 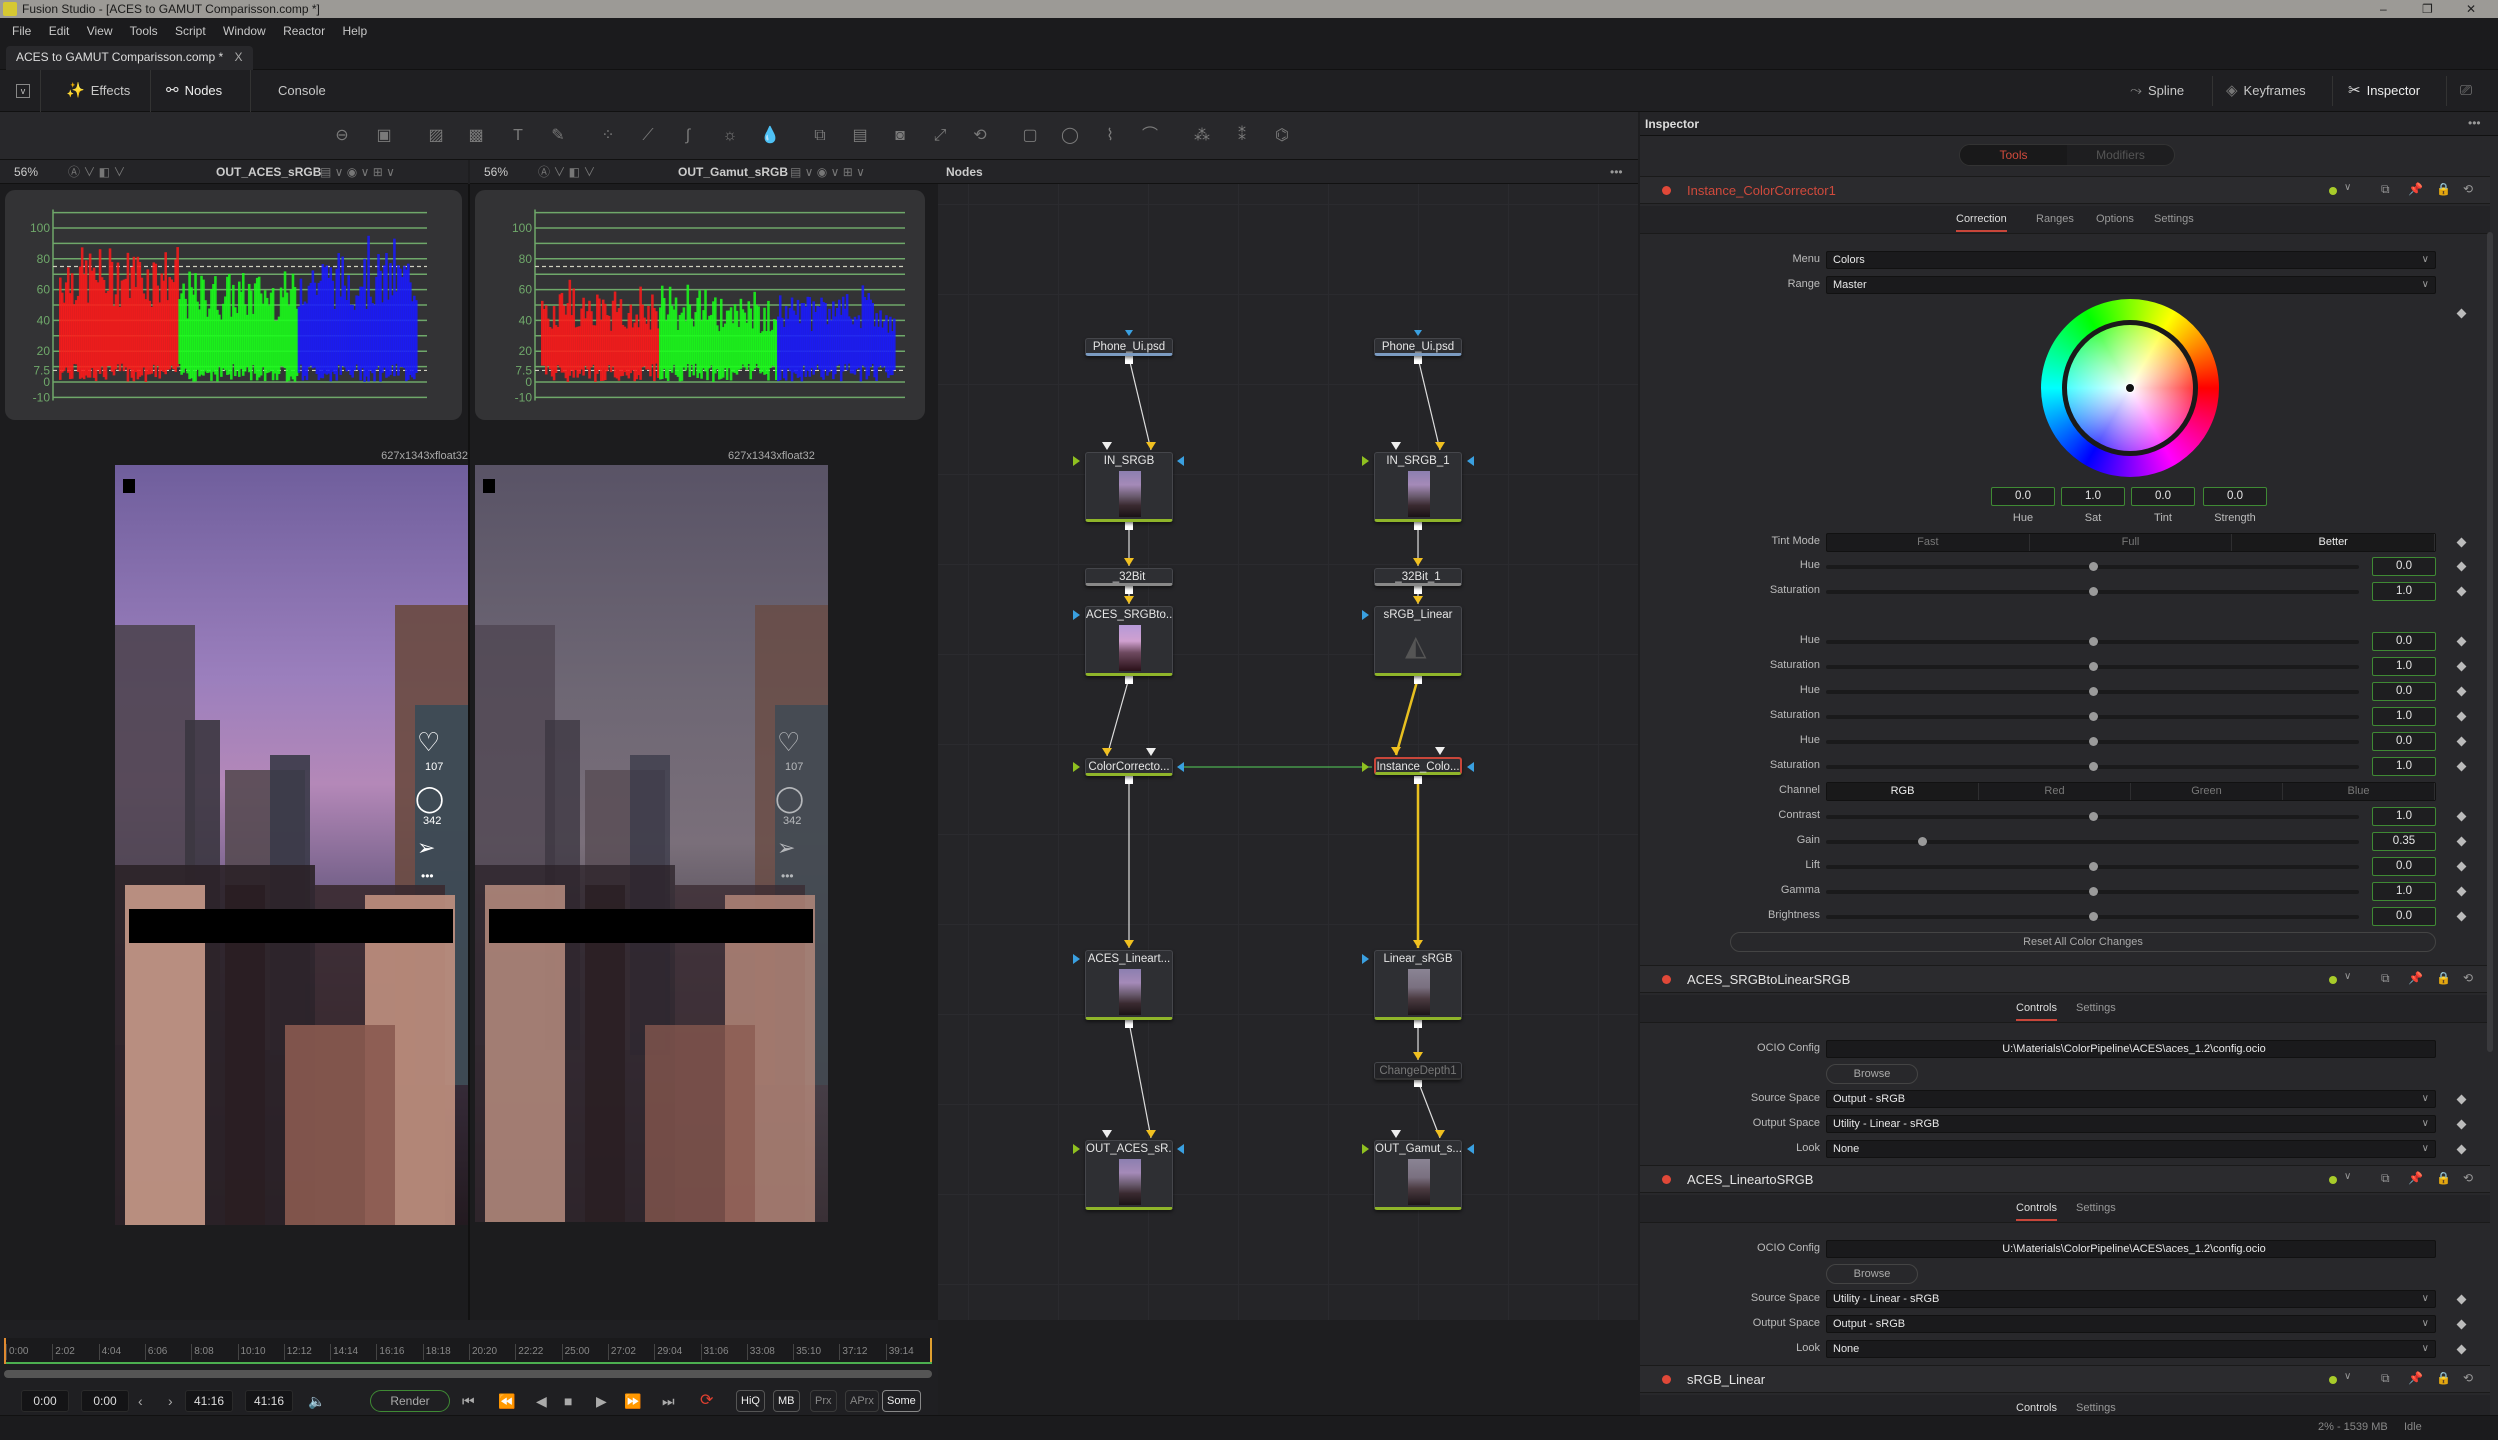 What do you see at coordinates (1903, 791) in the screenshot?
I see `channel-rgb: RGB` at bounding box center [1903, 791].